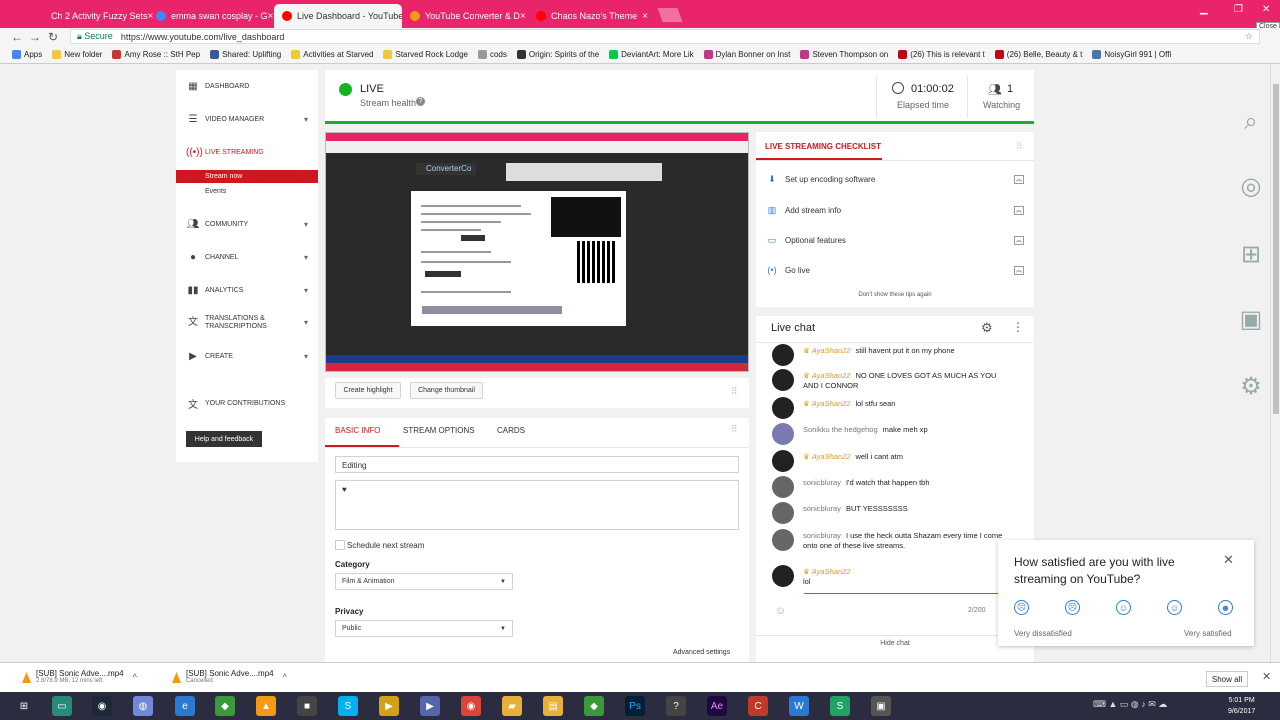  I want to click on bookmark-item: Steven Thompson on, so click(844, 54).